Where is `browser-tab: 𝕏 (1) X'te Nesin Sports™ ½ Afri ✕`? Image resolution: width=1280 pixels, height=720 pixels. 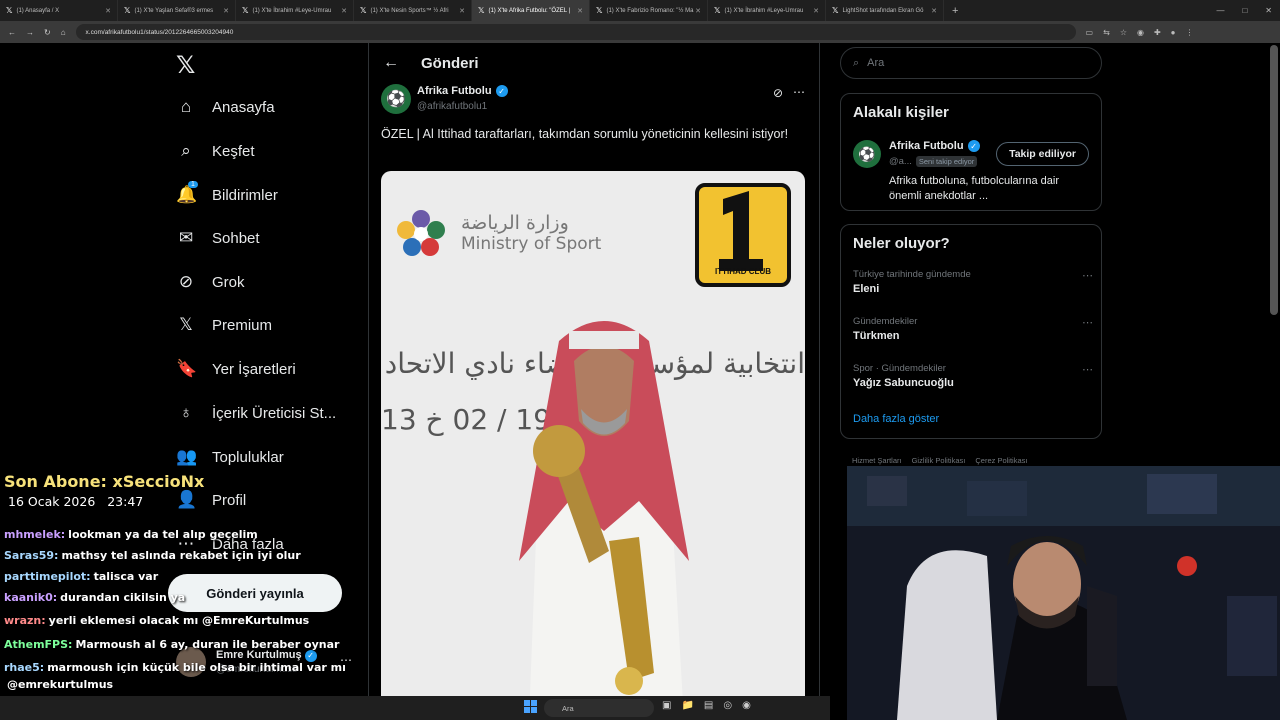 browser-tab: 𝕏 (1) X'te Nesin Sports™ ½ Afri ✕ is located at coordinates (413, 10).